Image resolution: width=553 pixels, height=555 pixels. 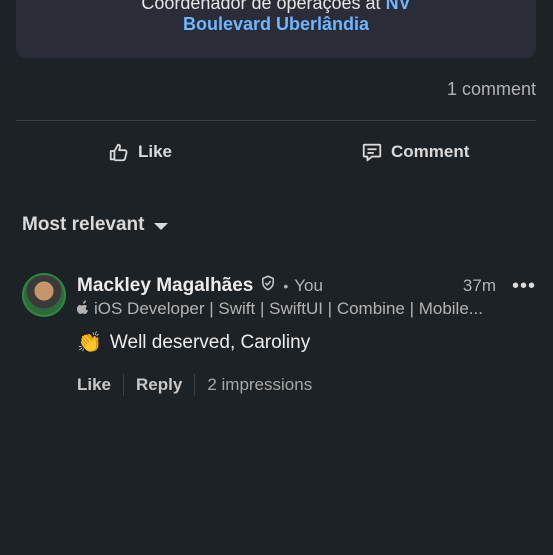 What do you see at coordinates (155, 151) in the screenshot?
I see `like-label: Like` at bounding box center [155, 151].